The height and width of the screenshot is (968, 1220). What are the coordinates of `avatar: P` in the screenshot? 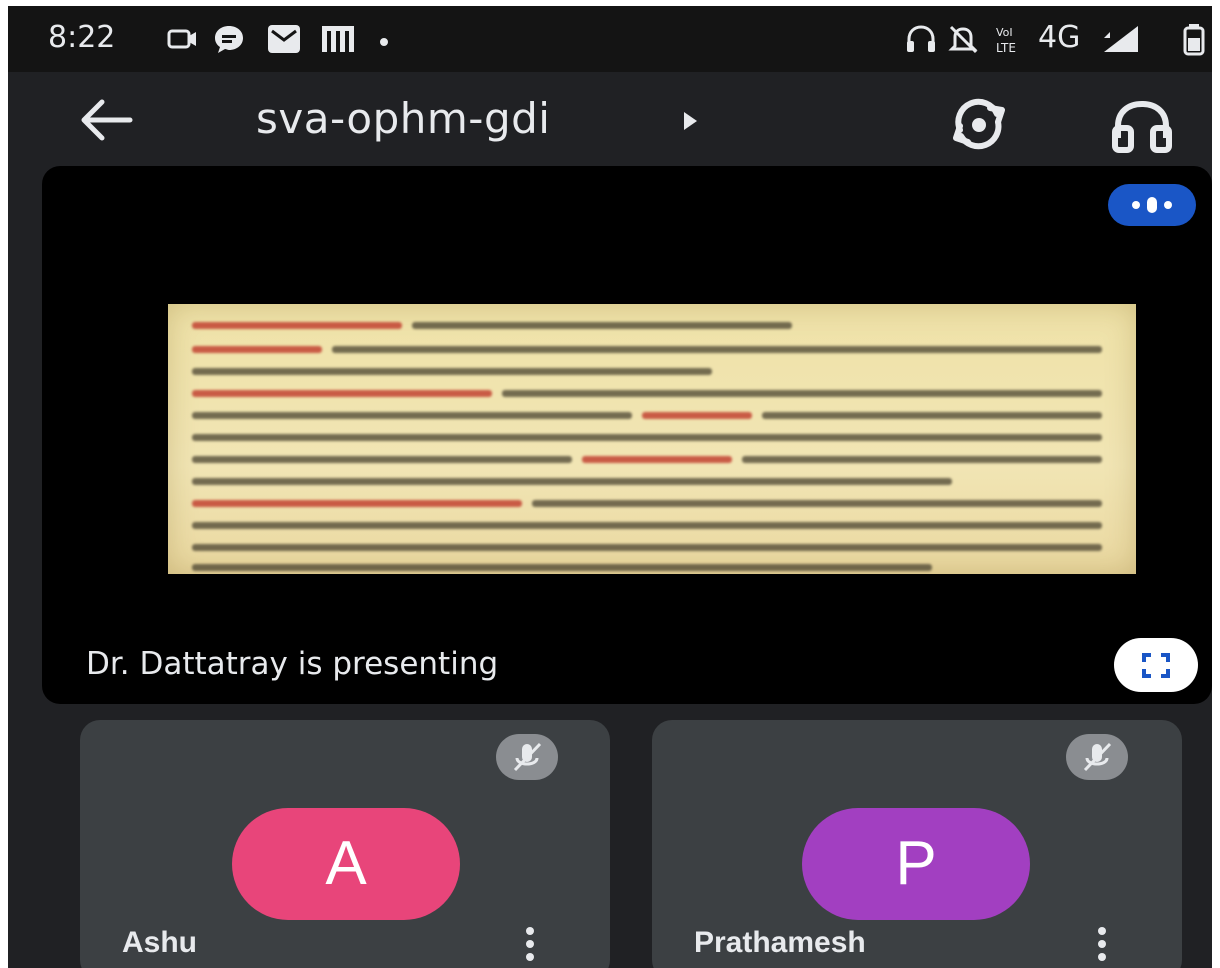 It's located at (916, 864).